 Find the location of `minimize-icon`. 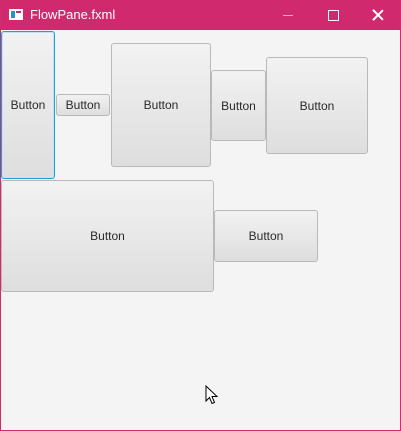

minimize-icon is located at coordinates (288, 15).